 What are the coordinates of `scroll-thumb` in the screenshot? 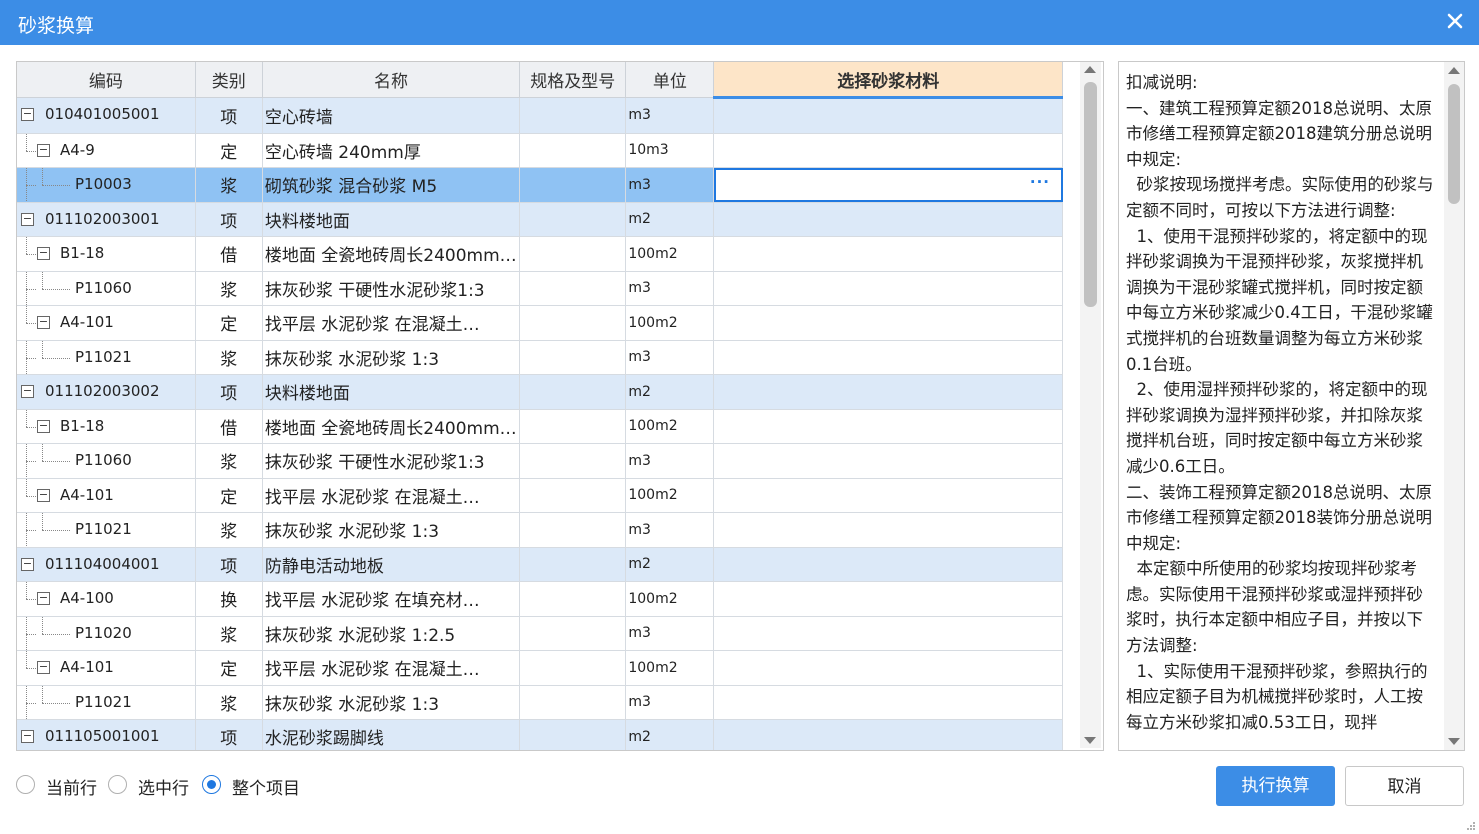 It's located at (1454, 144).